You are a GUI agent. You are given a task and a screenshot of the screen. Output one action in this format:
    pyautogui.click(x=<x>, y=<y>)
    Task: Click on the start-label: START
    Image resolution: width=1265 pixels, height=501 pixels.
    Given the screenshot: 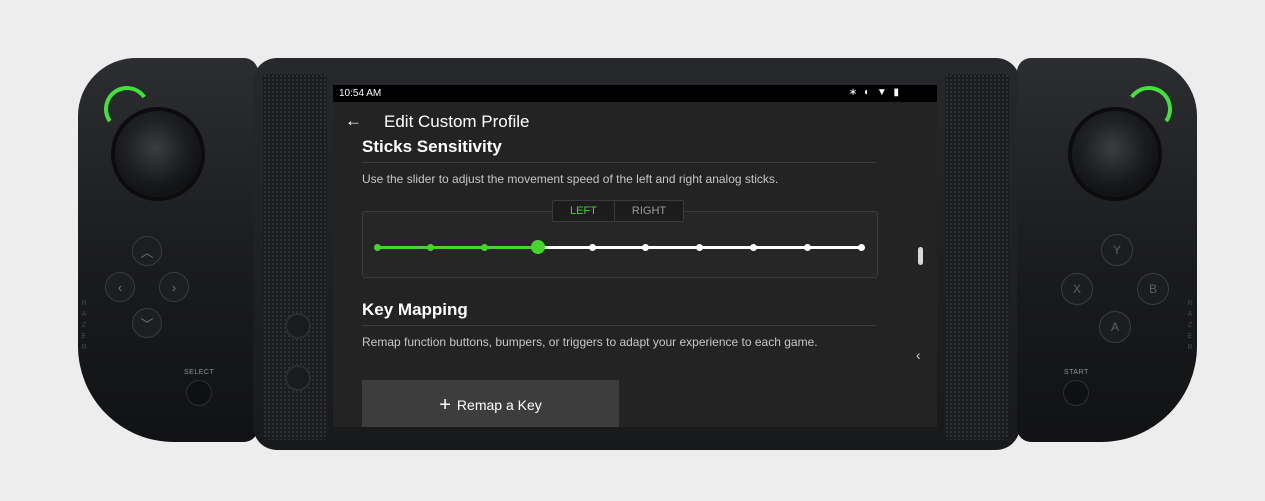 What is the action you would take?
    pyautogui.click(x=1076, y=372)
    